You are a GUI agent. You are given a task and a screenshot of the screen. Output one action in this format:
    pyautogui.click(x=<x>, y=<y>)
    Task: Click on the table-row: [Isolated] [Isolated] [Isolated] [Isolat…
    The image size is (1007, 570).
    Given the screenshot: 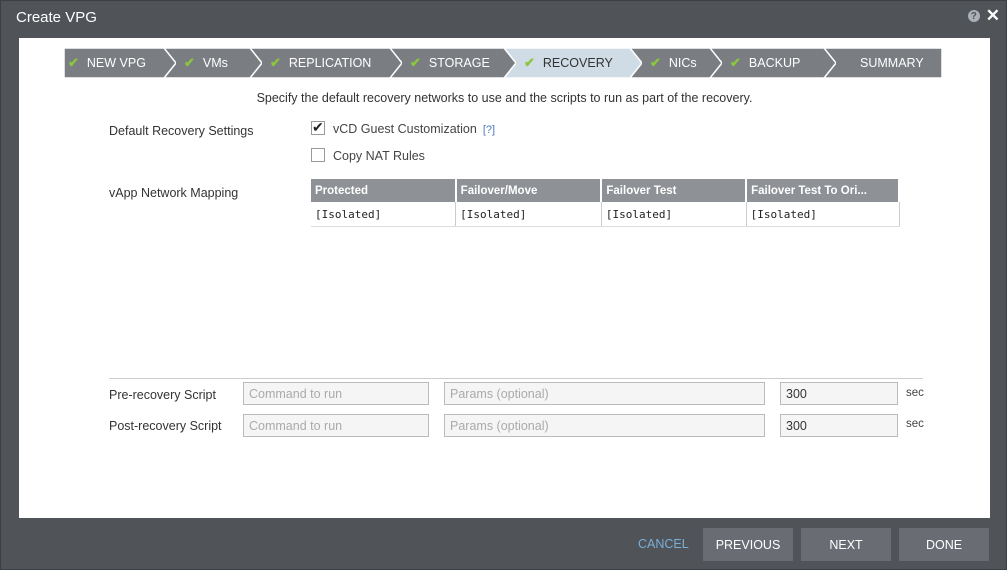 What is the action you would take?
    pyautogui.click(x=605, y=214)
    